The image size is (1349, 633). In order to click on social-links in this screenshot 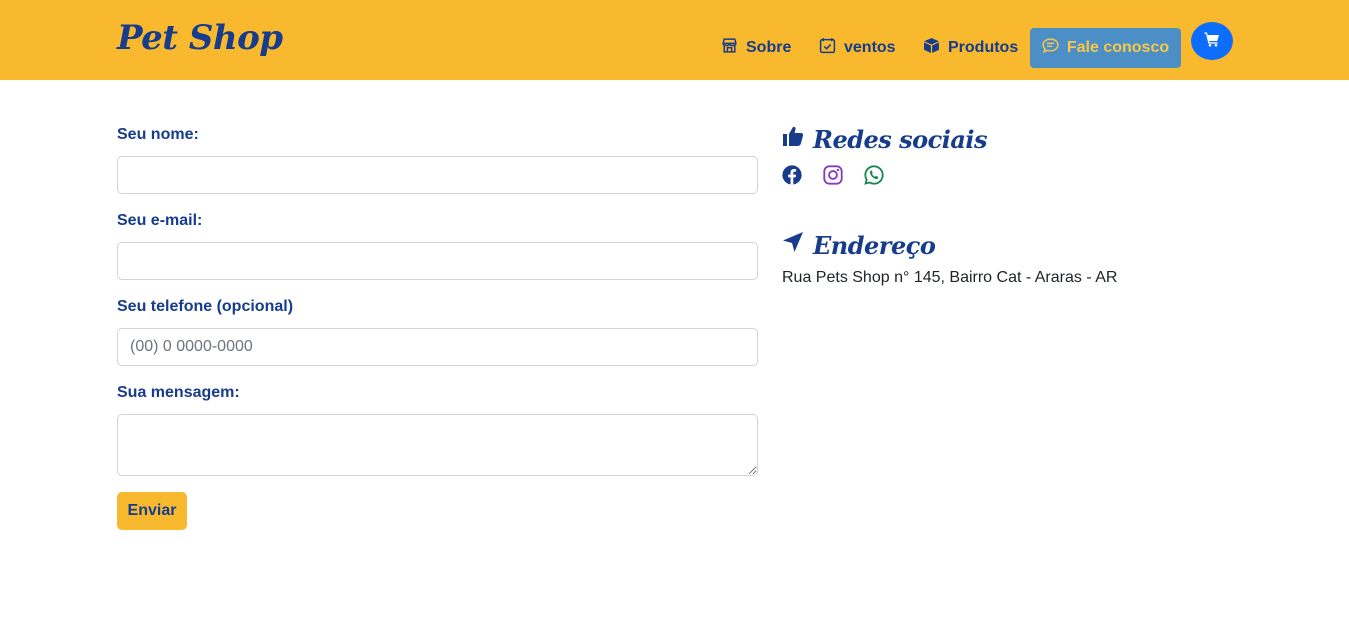, I will do `click(833, 175)`.